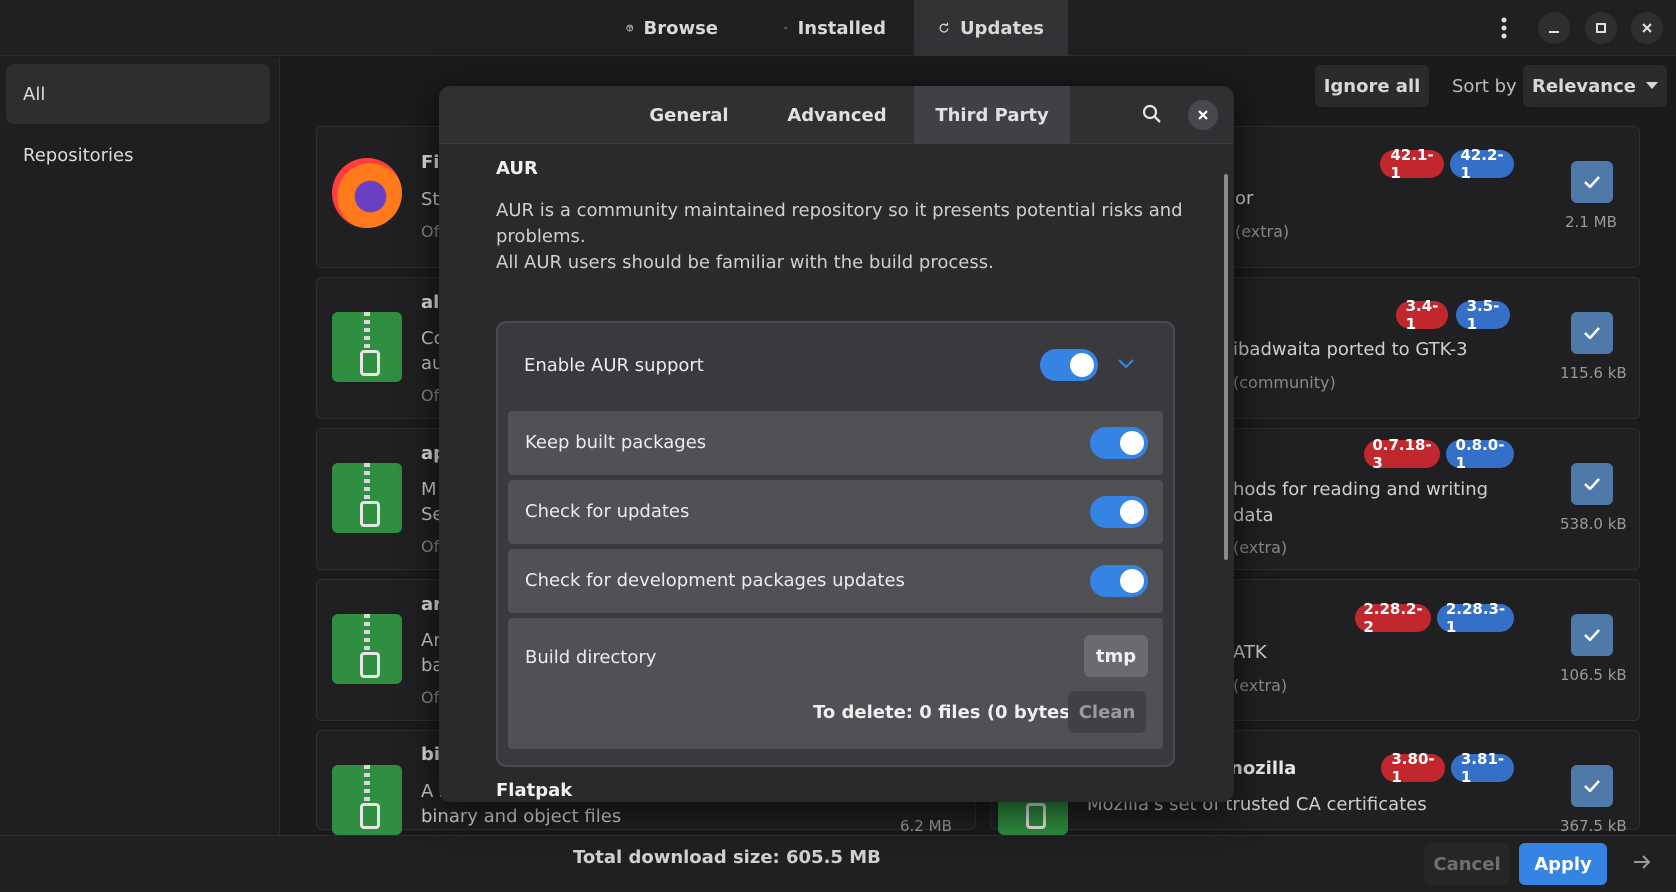 This screenshot has height=892, width=1676. I want to click on close-window-button, so click(1647, 28).